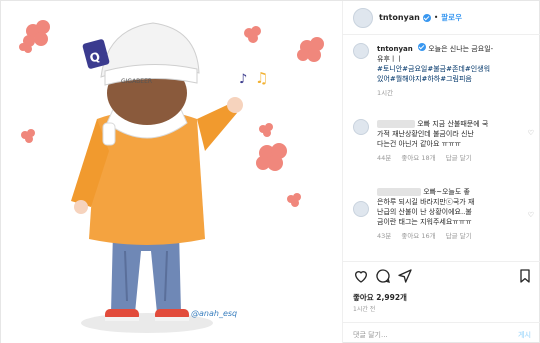  What do you see at coordinates (461, 49) in the screenshot?
I see `caption-text-1: 오늘은 신나는 금요일-` at bounding box center [461, 49].